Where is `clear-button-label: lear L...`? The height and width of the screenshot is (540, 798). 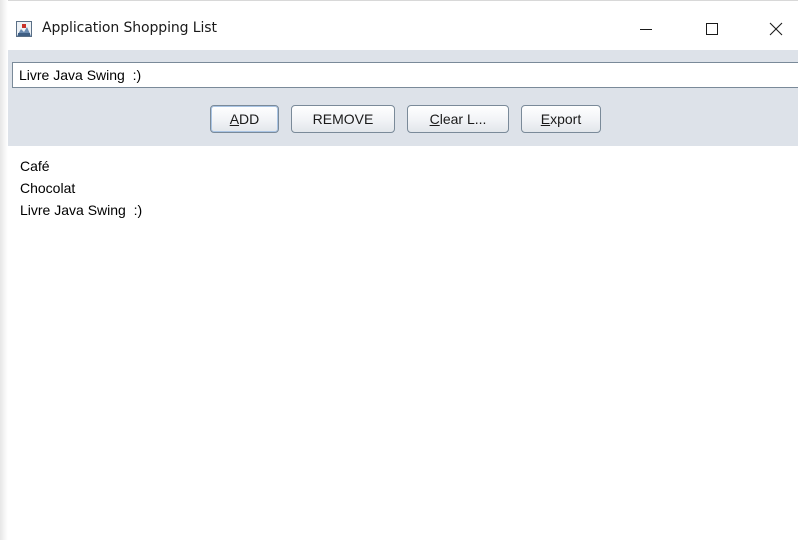 clear-button-label: lear L... is located at coordinates (463, 119).